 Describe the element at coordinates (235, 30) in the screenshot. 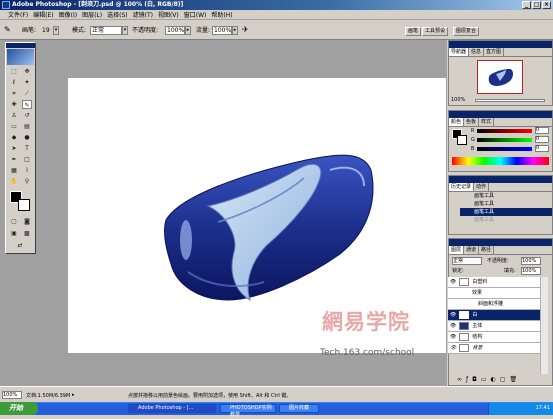

I see `flow-arrow-icon: ▸` at that location.